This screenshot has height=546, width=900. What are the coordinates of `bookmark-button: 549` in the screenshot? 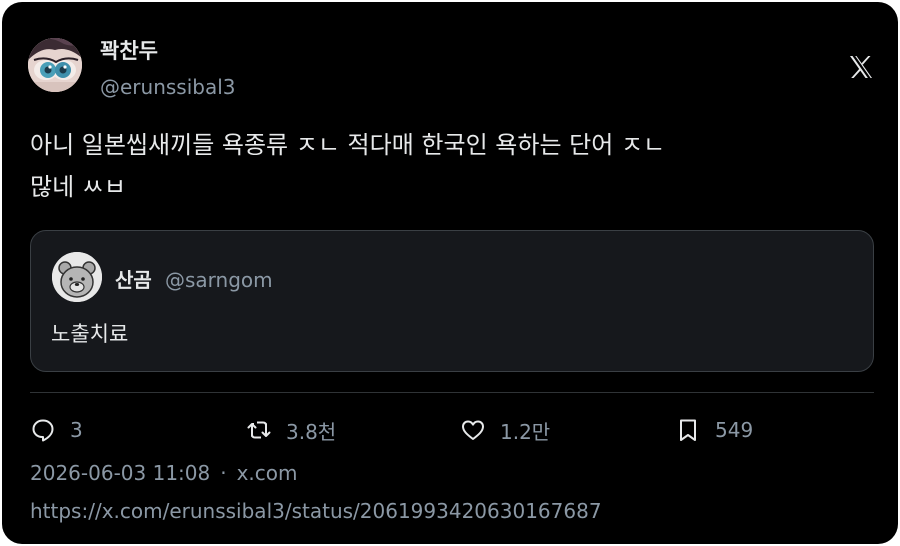 It's located at (714, 430).